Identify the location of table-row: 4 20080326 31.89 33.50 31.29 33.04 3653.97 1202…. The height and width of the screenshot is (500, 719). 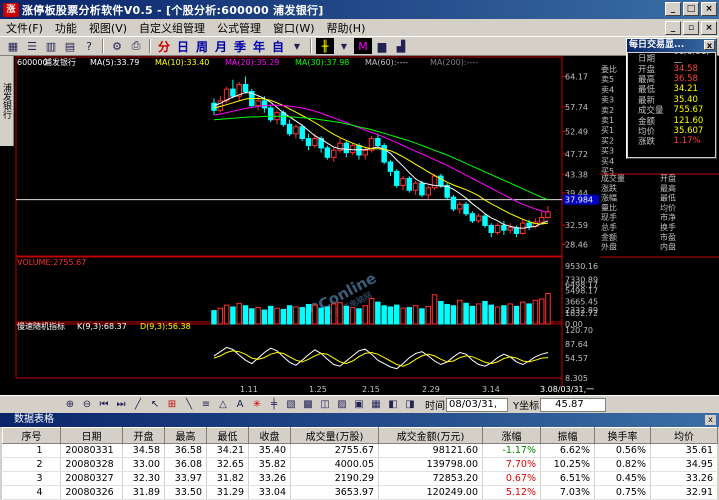
(360, 492).